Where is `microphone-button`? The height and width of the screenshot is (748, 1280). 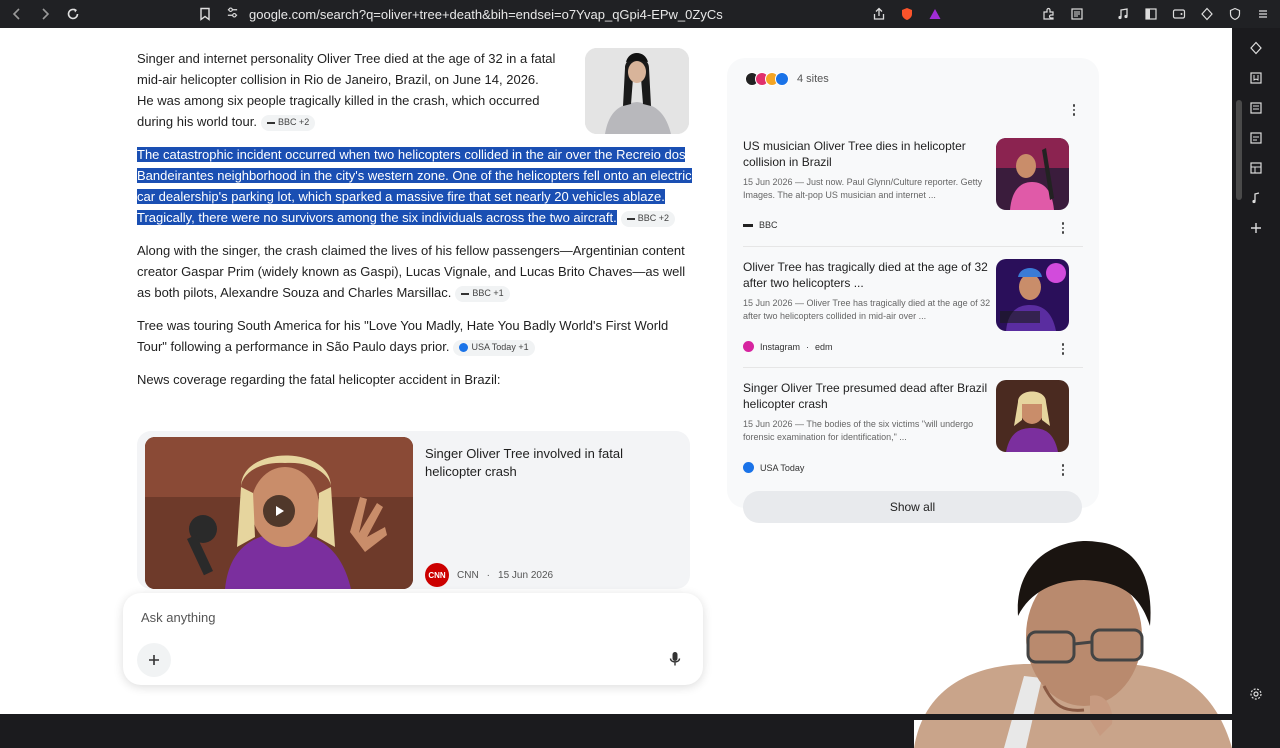 microphone-button is located at coordinates (675, 659).